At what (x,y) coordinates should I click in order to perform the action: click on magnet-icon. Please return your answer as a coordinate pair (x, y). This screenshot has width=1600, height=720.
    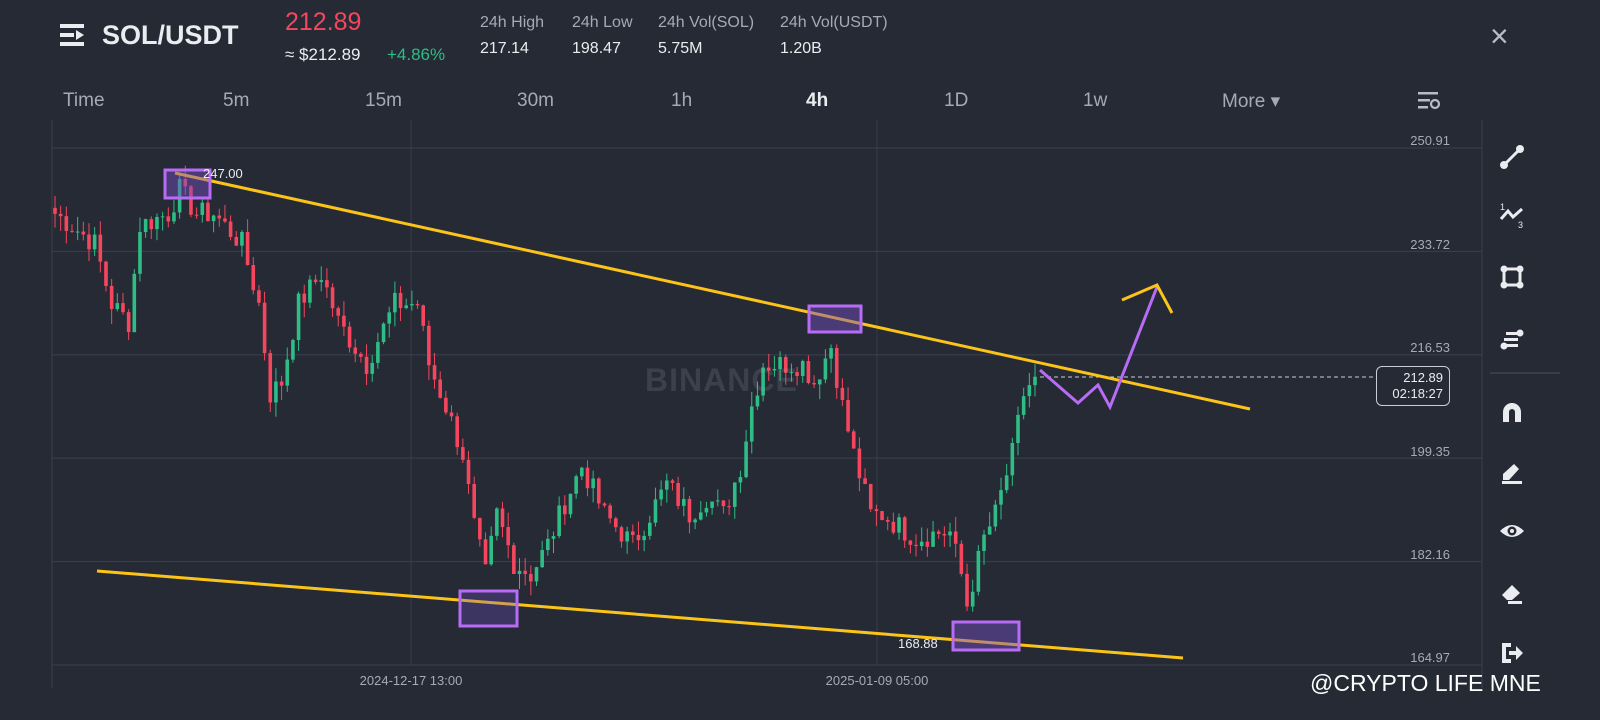
    Looking at the image, I should click on (1512, 412).